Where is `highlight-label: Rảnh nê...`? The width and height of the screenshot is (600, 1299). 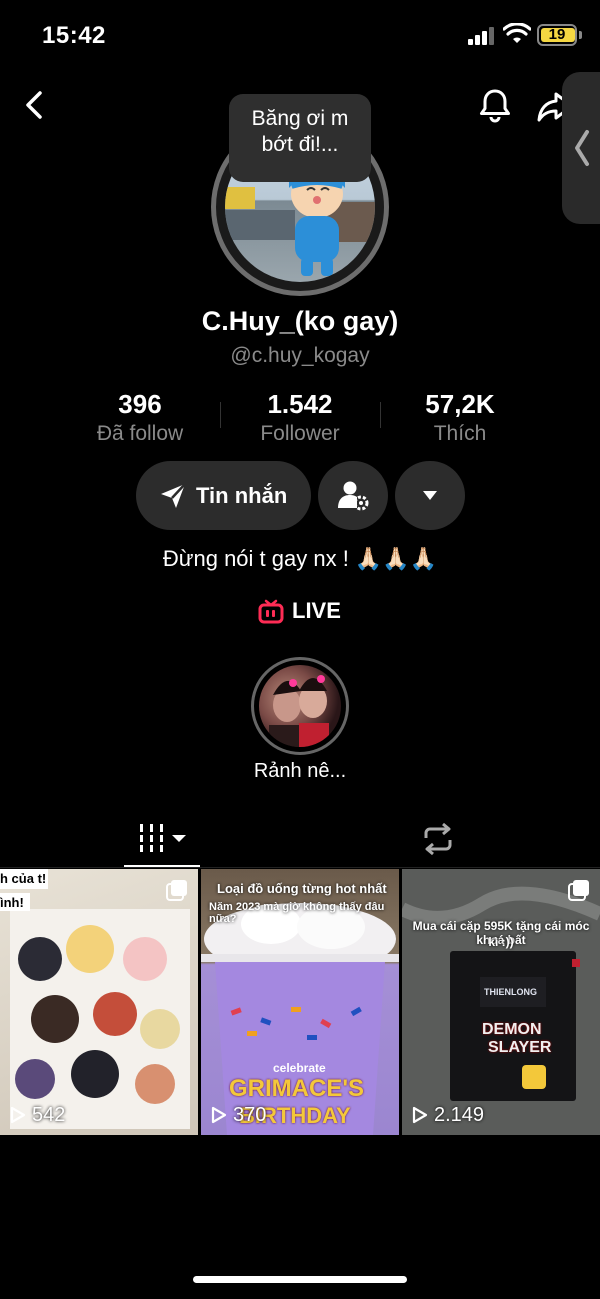
highlight-label: Rảnh nê... is located at coordinates (300, 771).